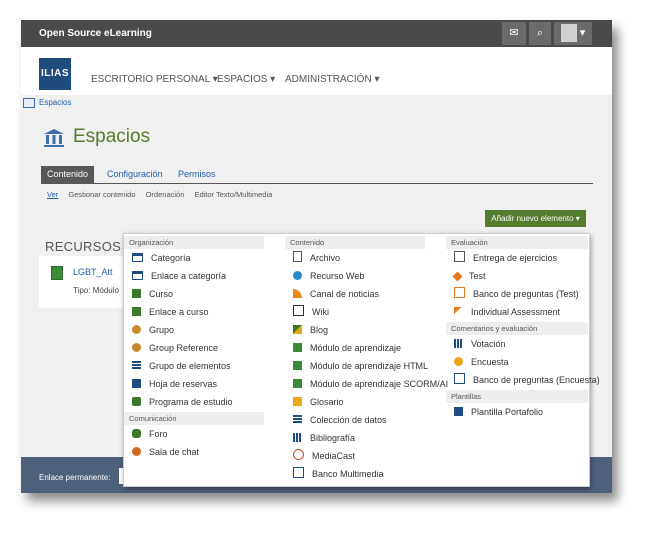 Image resolution: width=652 pixels, height=536 pixels. What do you see at coordinates (457, 276) in the screenshot?
I see `test-icon` at bounding box center [457, 276].